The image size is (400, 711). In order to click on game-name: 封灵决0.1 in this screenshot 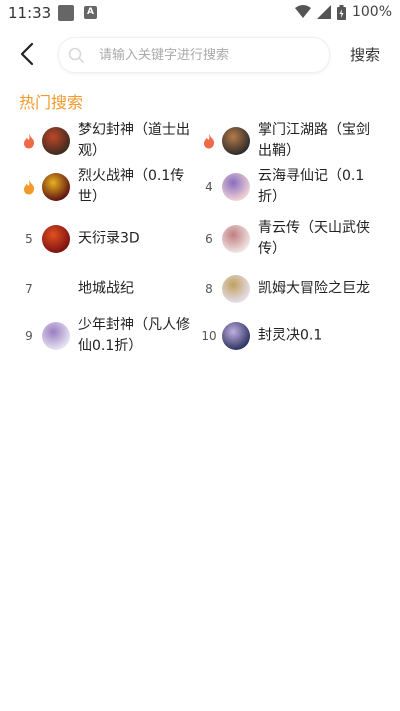, I will do `click(290, 335)`.